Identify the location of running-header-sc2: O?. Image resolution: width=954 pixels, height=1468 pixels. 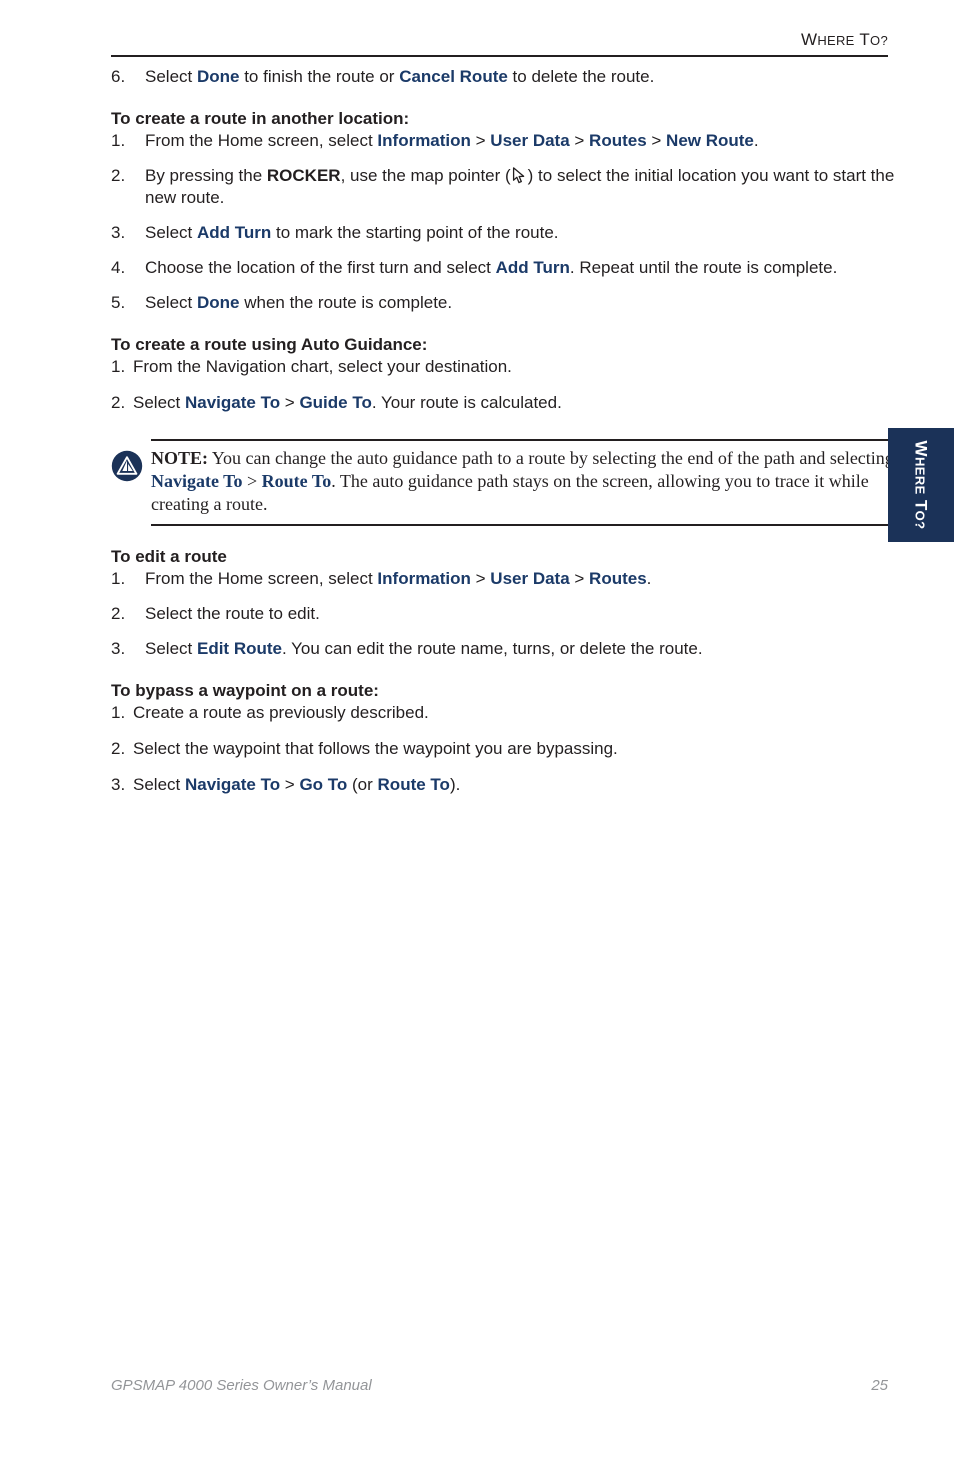
(879, 40).